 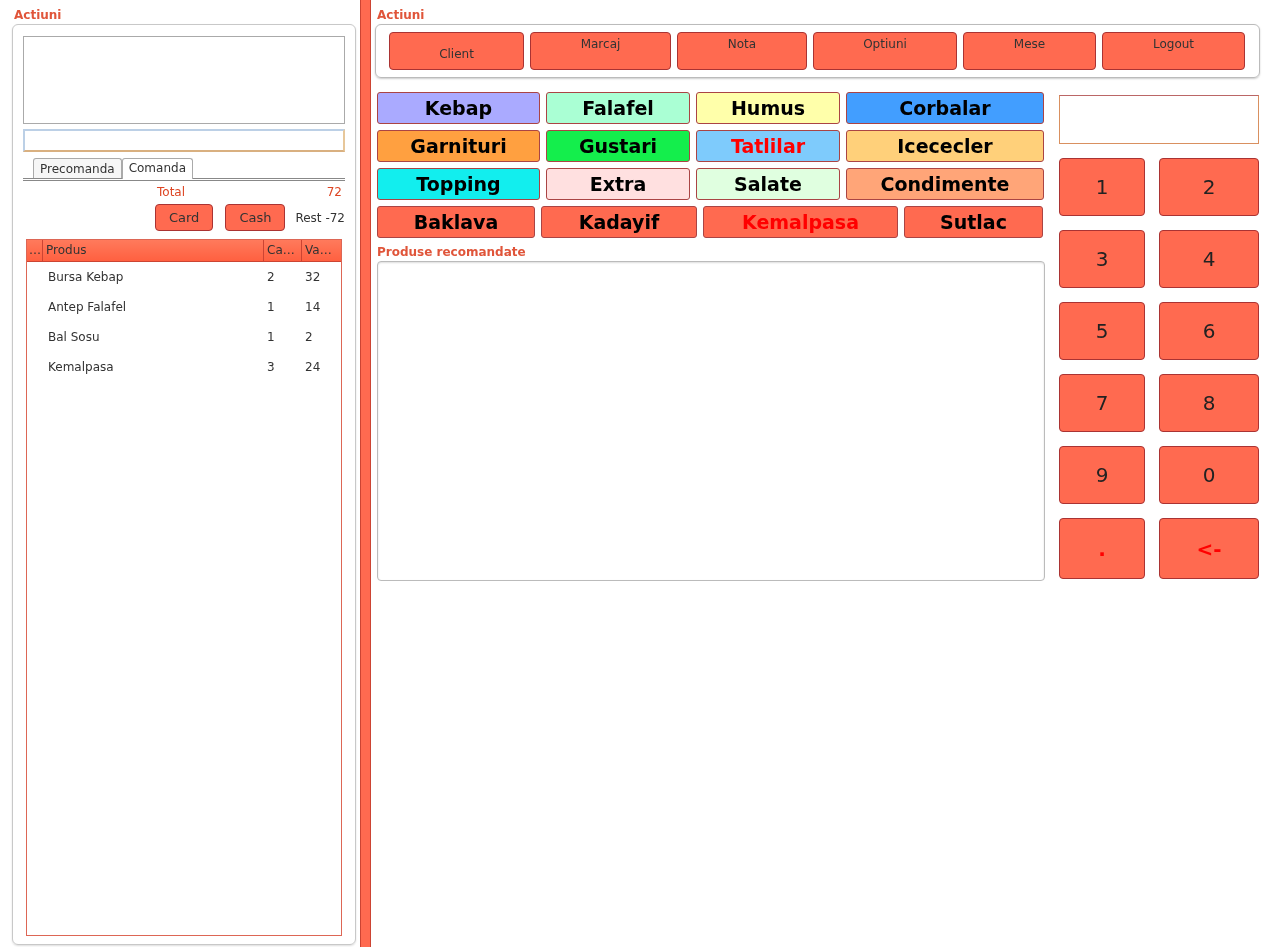 I want to click on section-title: Produse recomandate, so click(x=452, y=253).